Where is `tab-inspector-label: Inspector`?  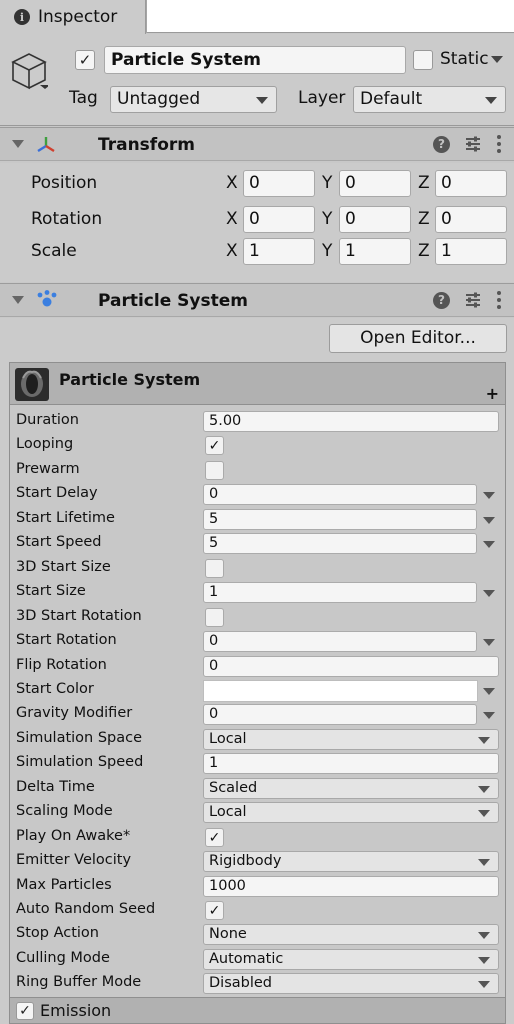
tab-inspector-label: Inspector is located at coordinates (78, 17).